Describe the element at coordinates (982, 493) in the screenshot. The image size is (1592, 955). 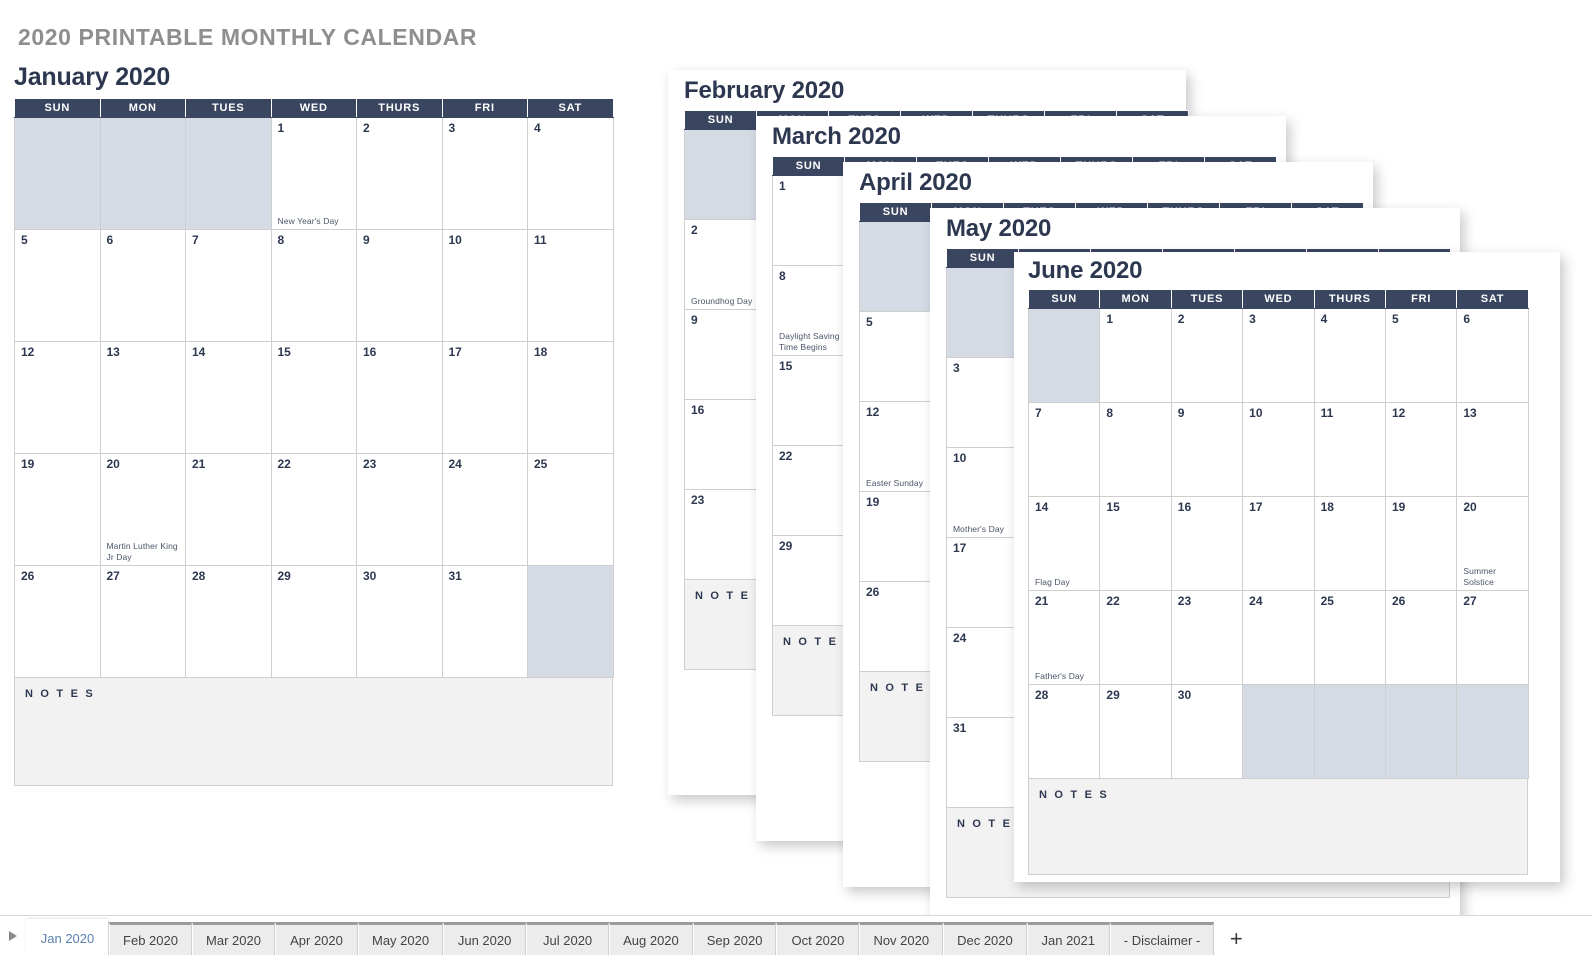
I see `calendar-cell: 10 Mother's Day` at that location.